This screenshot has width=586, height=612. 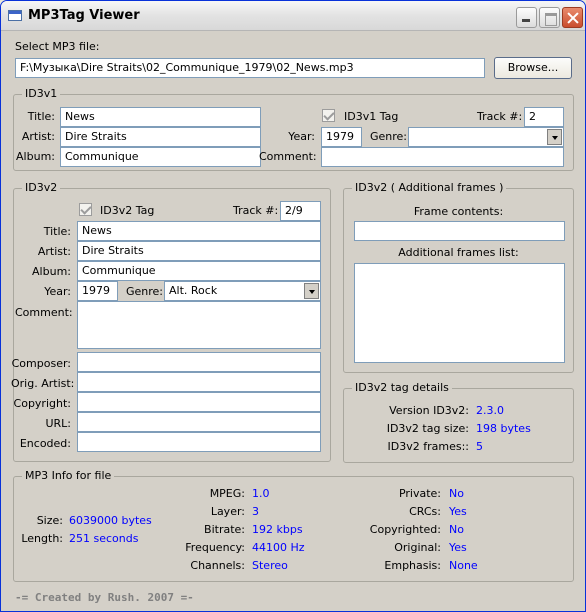 What do you see at coordinates (500, 116) in the screenshot?
I see `v1-track-label: Track #:` at bounding box center [500, 116].